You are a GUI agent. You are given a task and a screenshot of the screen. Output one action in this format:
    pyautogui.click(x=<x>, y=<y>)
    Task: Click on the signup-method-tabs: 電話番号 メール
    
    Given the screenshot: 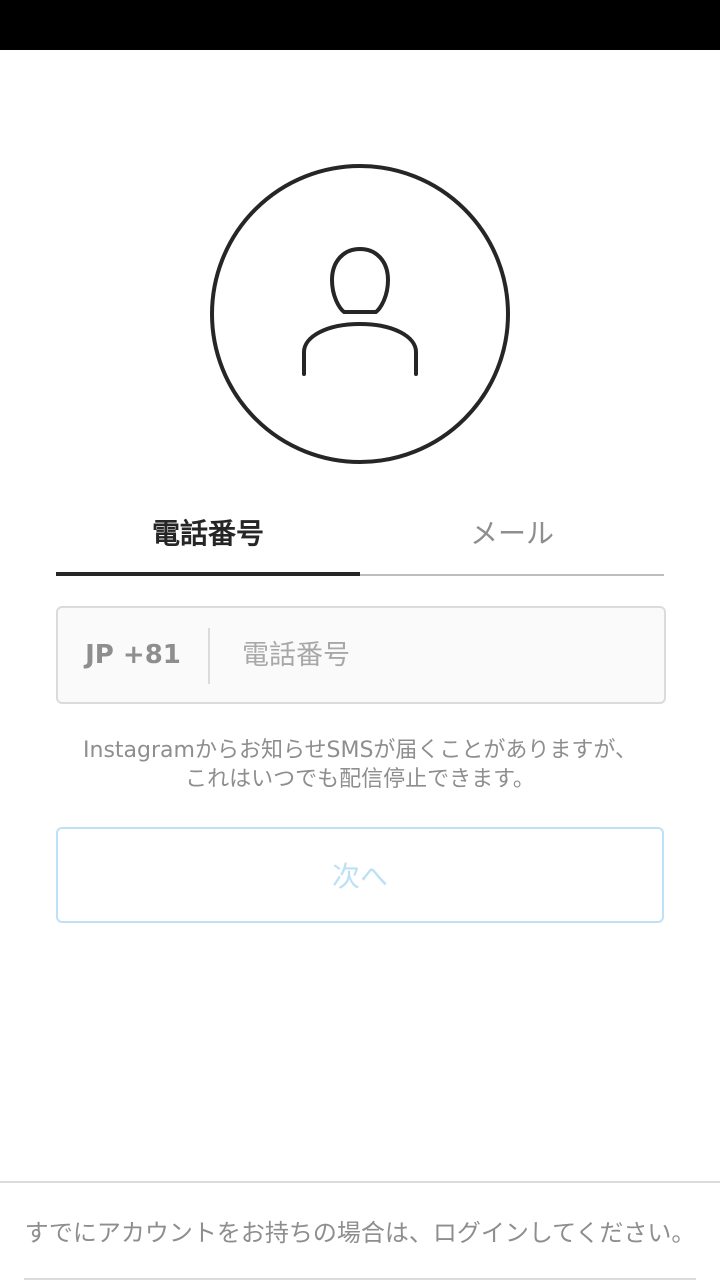 What is the action you would take?
    pyautogui.click(x=360, y=533)
    